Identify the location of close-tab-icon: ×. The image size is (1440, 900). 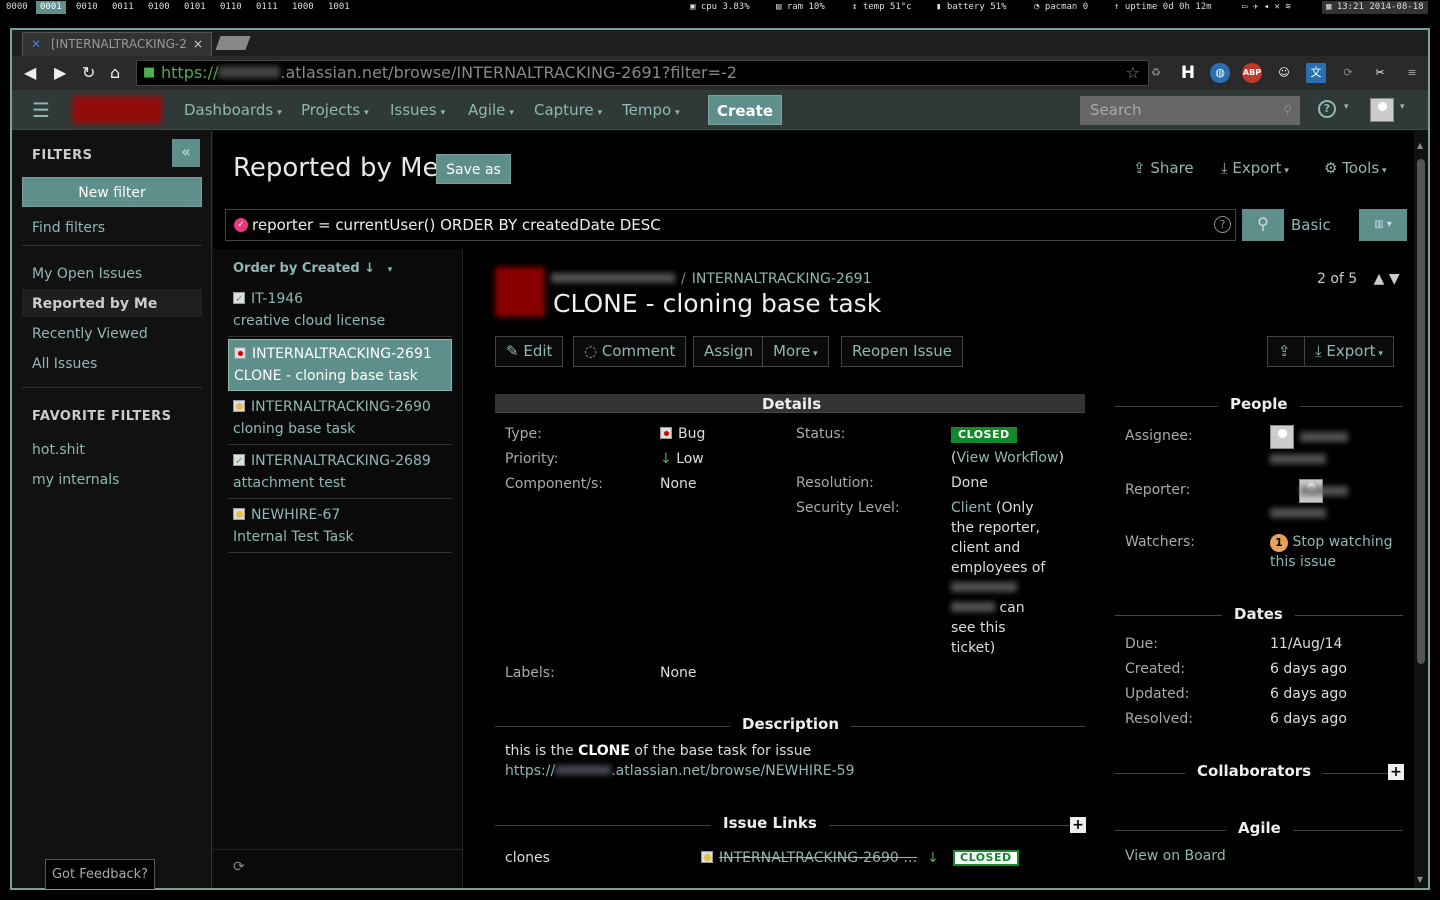
(198, 44).